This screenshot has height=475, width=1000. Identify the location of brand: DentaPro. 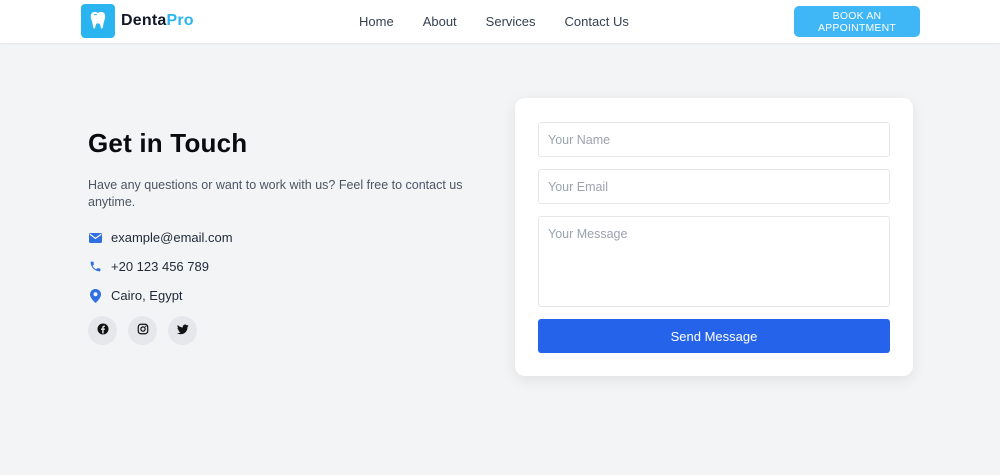
(137, 21).